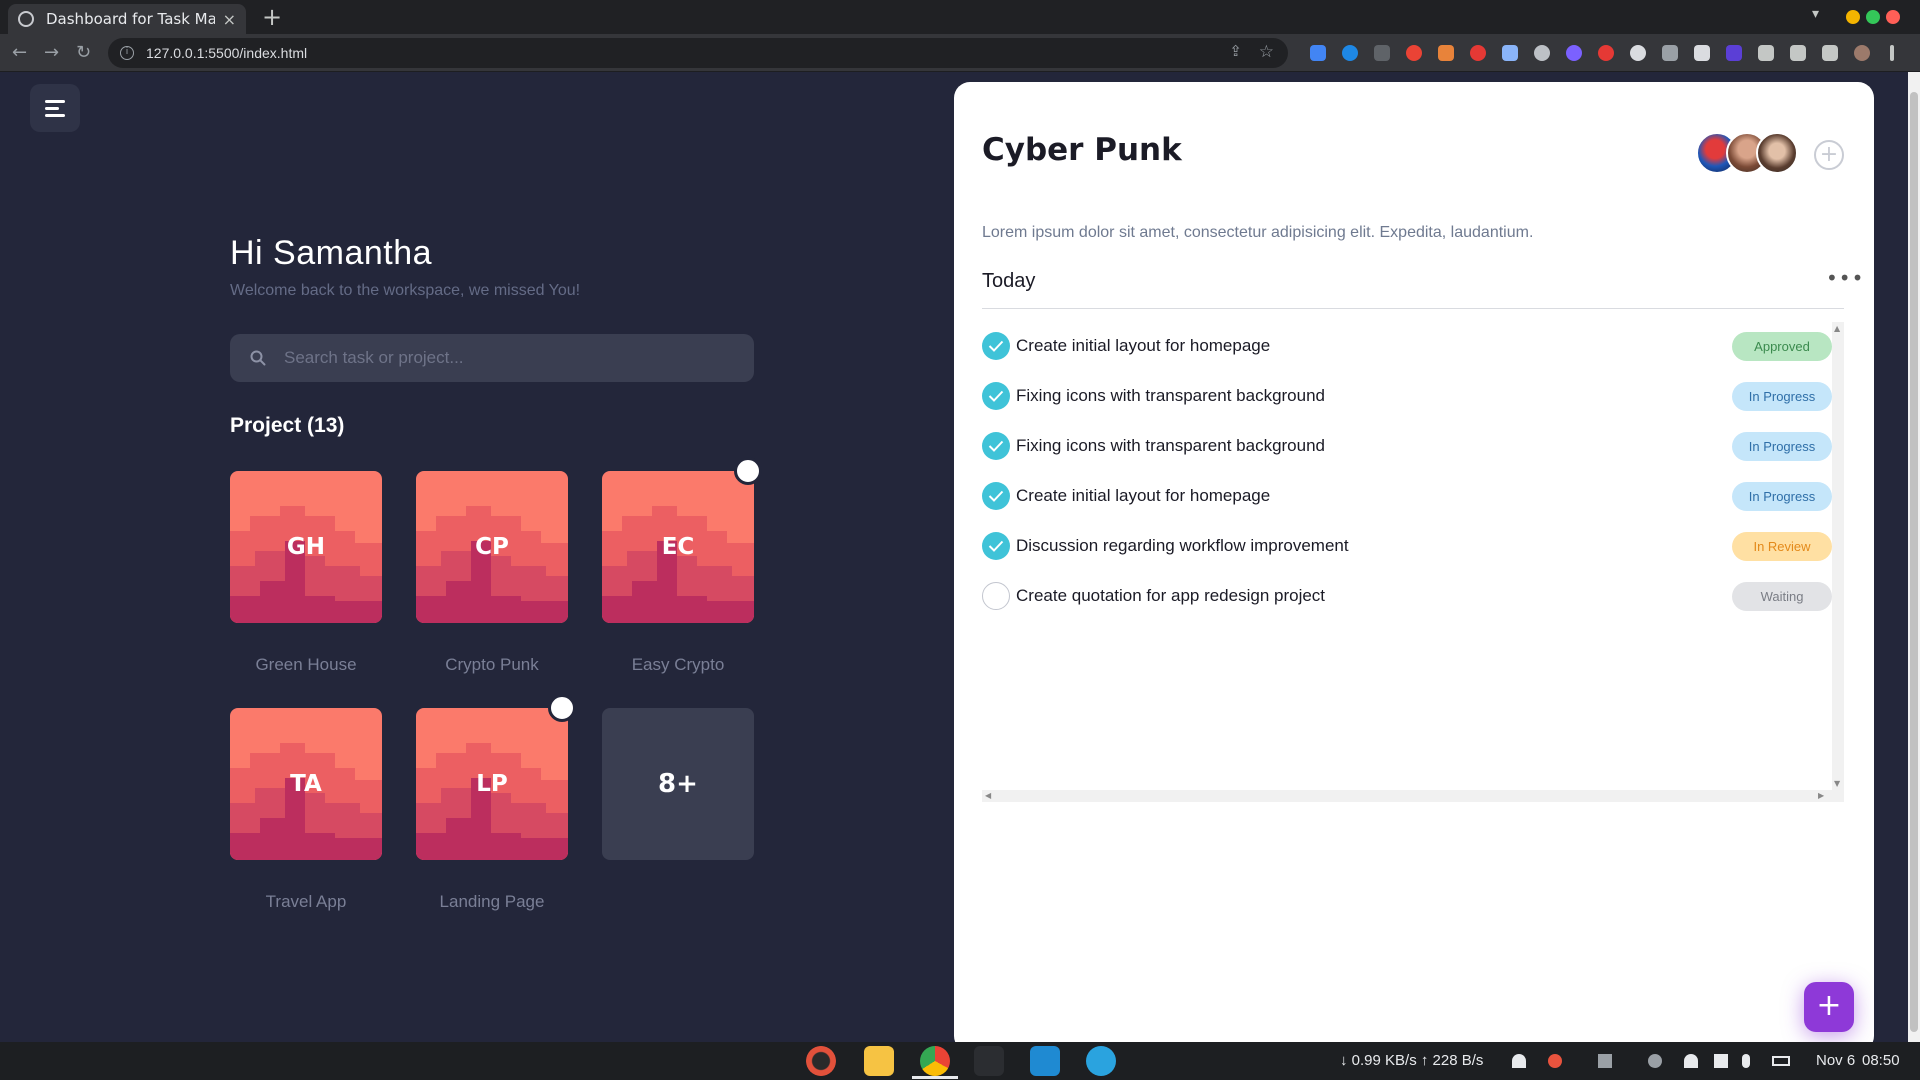  Describe the element at coordinates (1830, 53) in the screenshot. I see `side-panel-icon` at that location.